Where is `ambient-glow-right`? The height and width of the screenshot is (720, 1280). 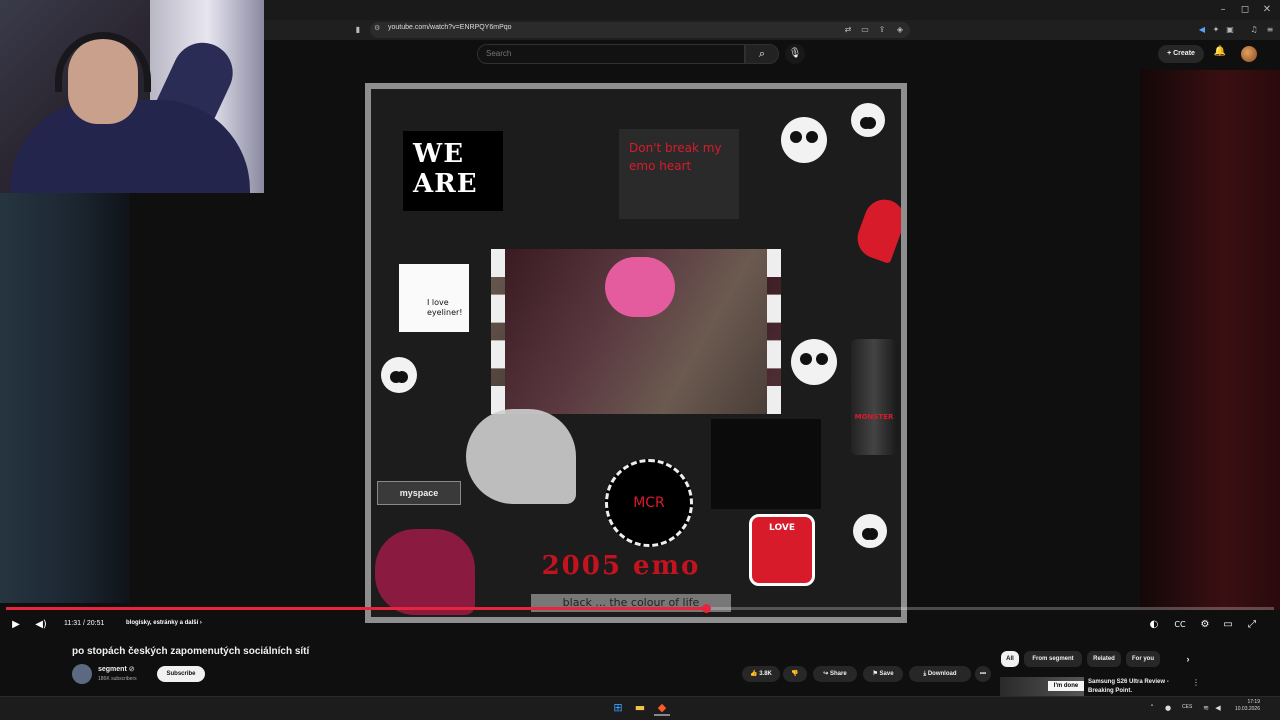 ambient-glow-right is located at coordinates (1210, 340).